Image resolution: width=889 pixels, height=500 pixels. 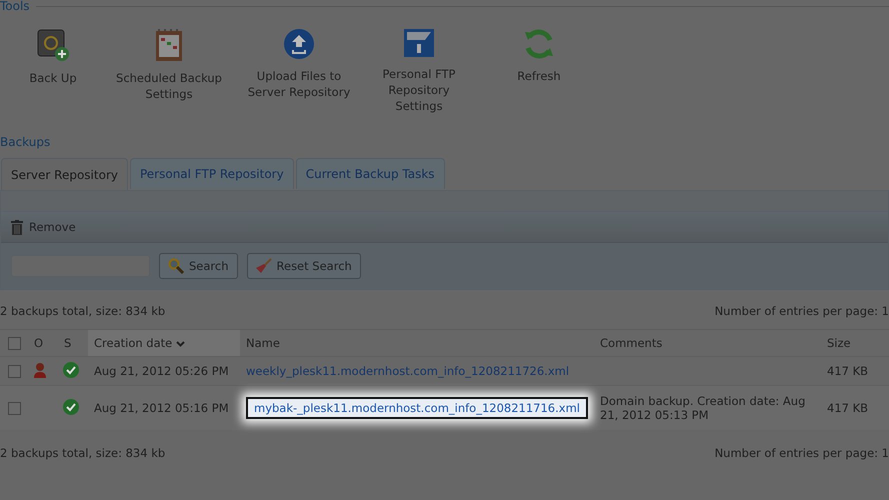 I want to click on backup-link: mybak-_plesk11.modernhost.com_info_1208211716.xml, so click(x=417, y=408).